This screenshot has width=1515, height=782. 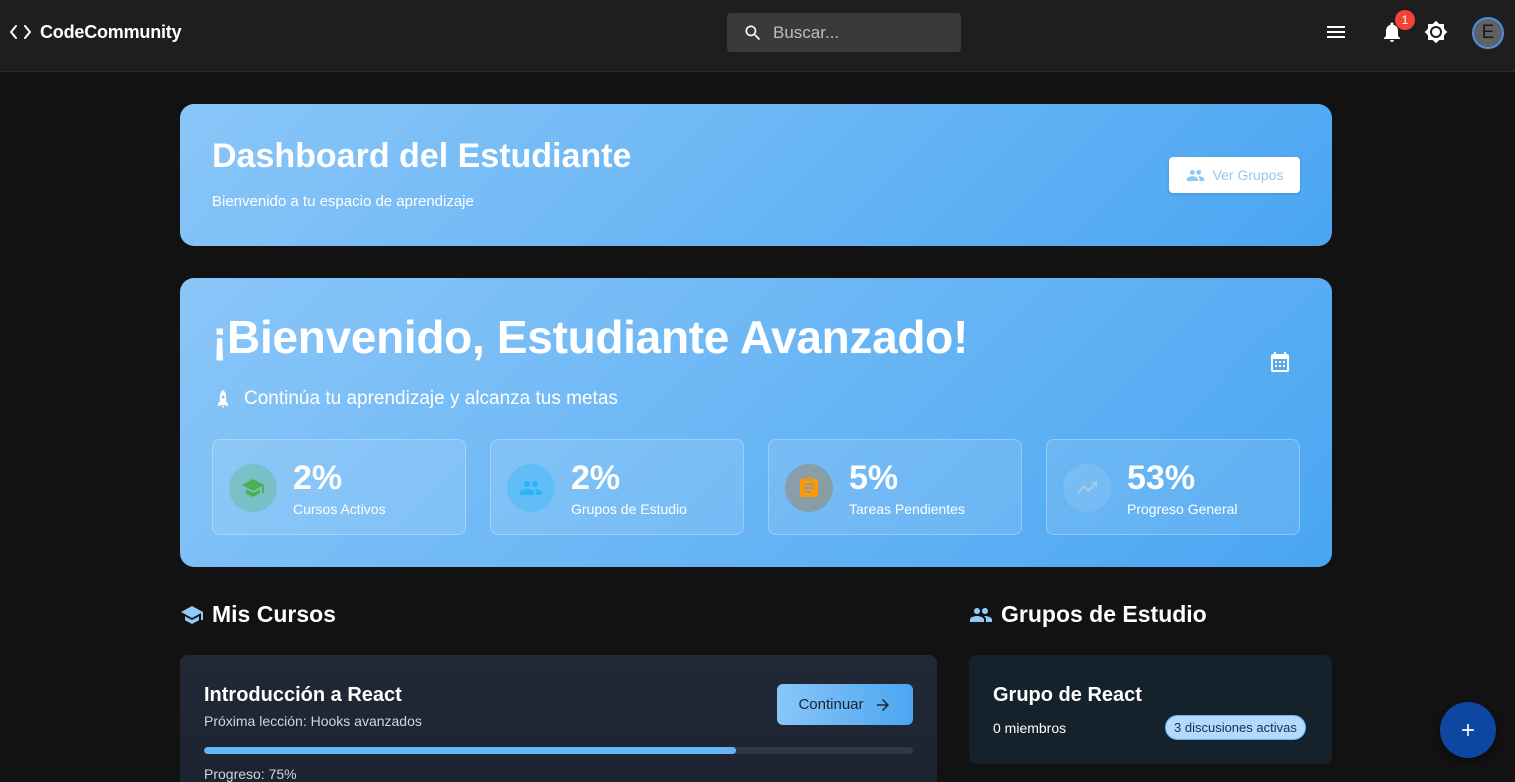 I want to click on groups-title-text: Grupos de Estudio, so click(x=1104, y=614).